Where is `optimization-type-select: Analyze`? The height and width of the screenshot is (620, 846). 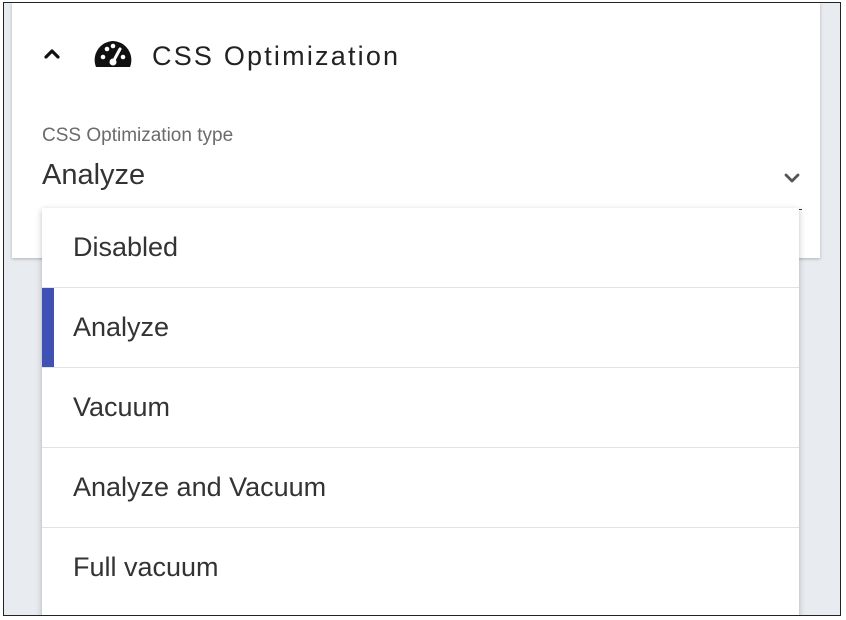 optimization-type-select: Analyze is located at coordinates (422, 182).